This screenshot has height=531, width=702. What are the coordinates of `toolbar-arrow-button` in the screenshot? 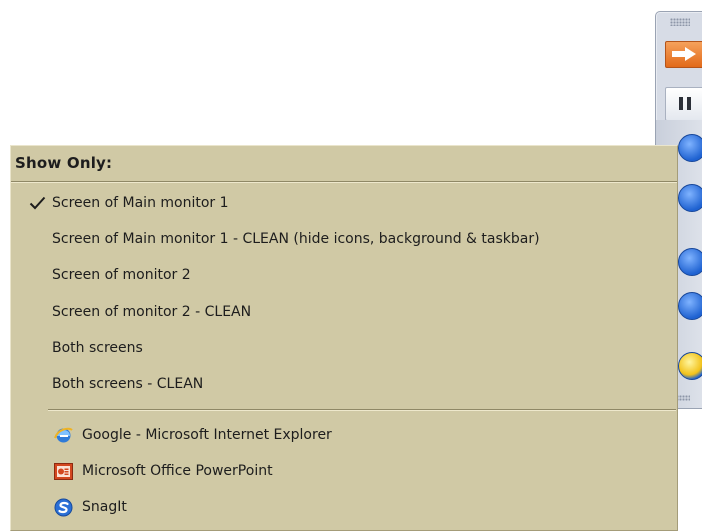 It's located at (683, 54).